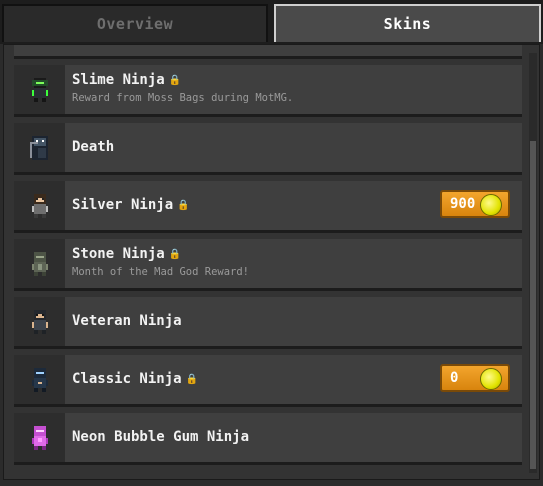 The height and width of the screenshot is (486, 543). Describe the element at coordinates (135, 379) in the screenshot. I see `skin-name: Classic Ninja 🔒` at that location.